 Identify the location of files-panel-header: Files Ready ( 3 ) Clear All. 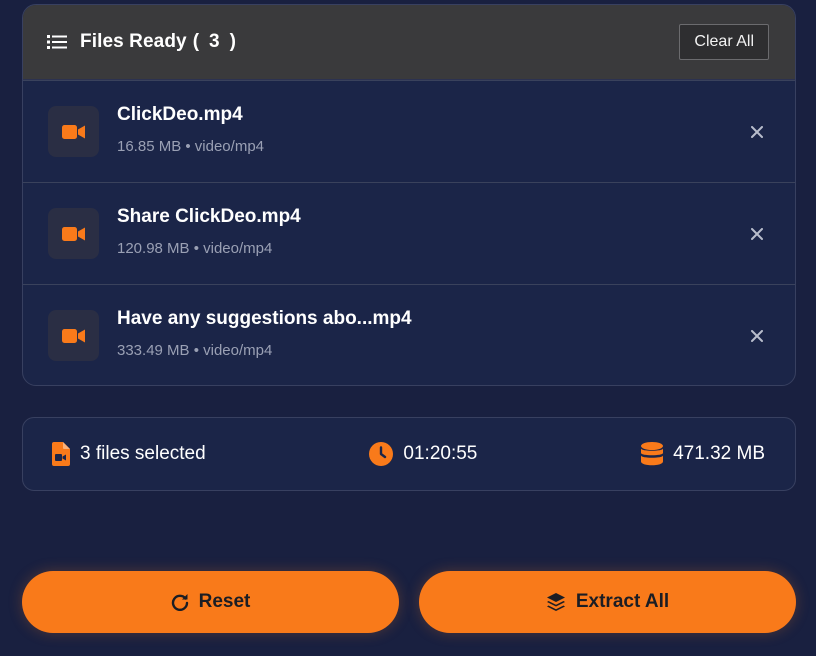
(409, 42).